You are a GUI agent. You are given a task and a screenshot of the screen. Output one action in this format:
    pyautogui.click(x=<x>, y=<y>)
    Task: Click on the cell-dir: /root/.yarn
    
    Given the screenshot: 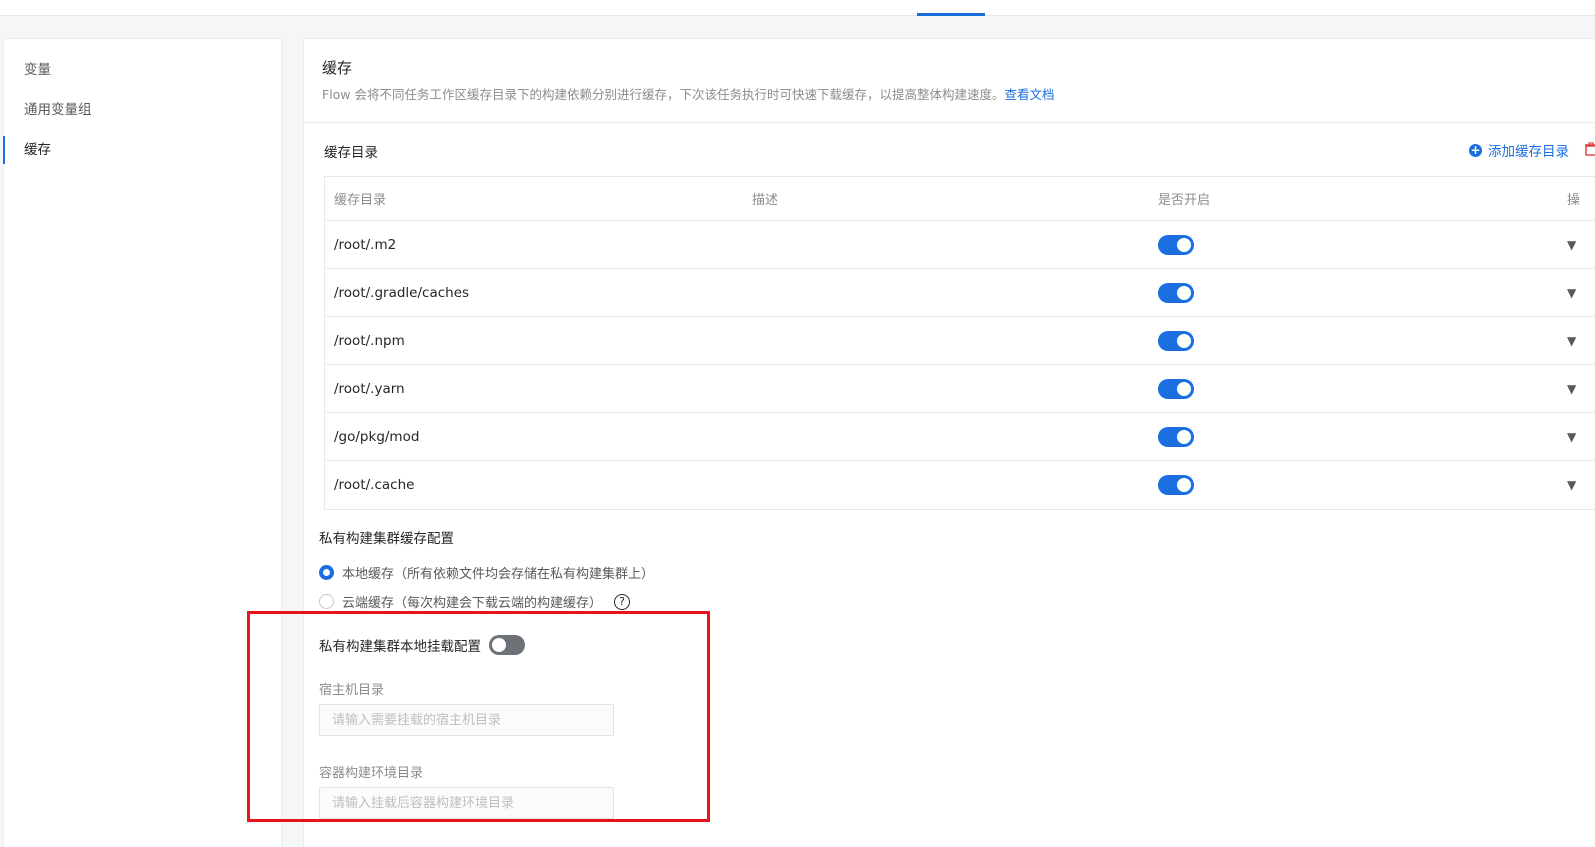 What is the action you would take?
    pyautogui.click(x=369, y=388)
    